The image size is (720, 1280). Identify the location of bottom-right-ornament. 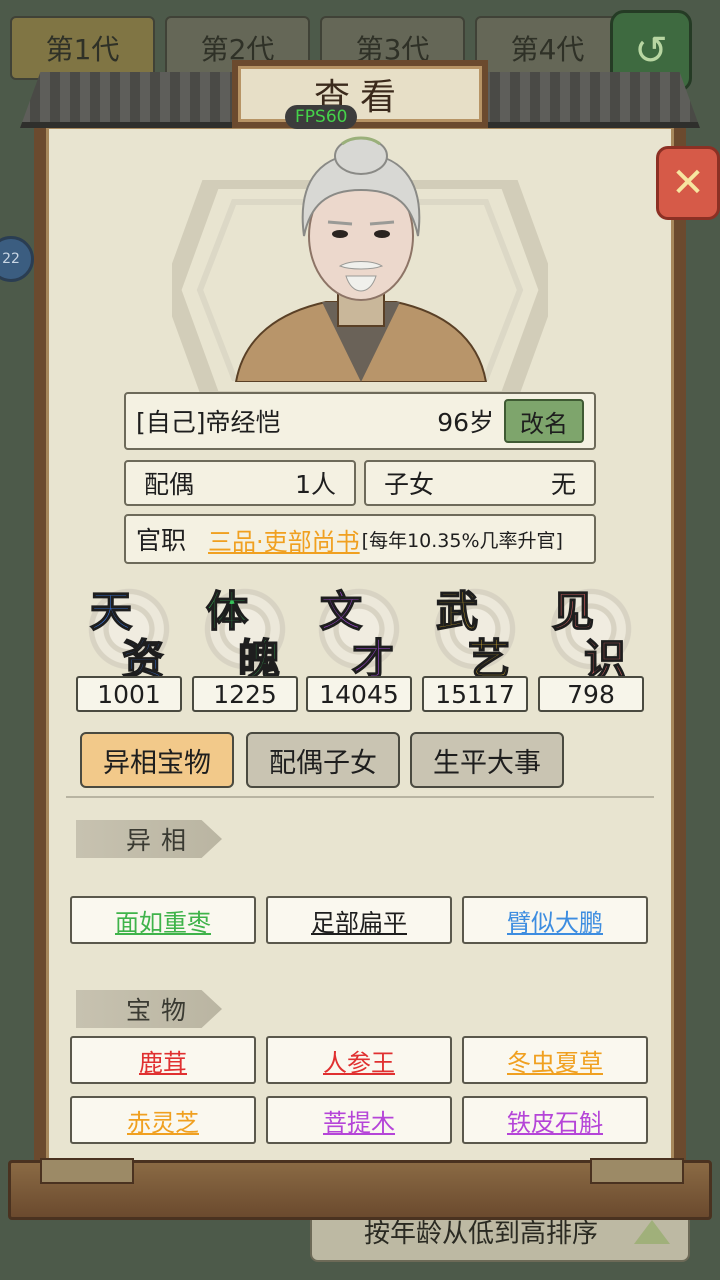
(637, 1171).